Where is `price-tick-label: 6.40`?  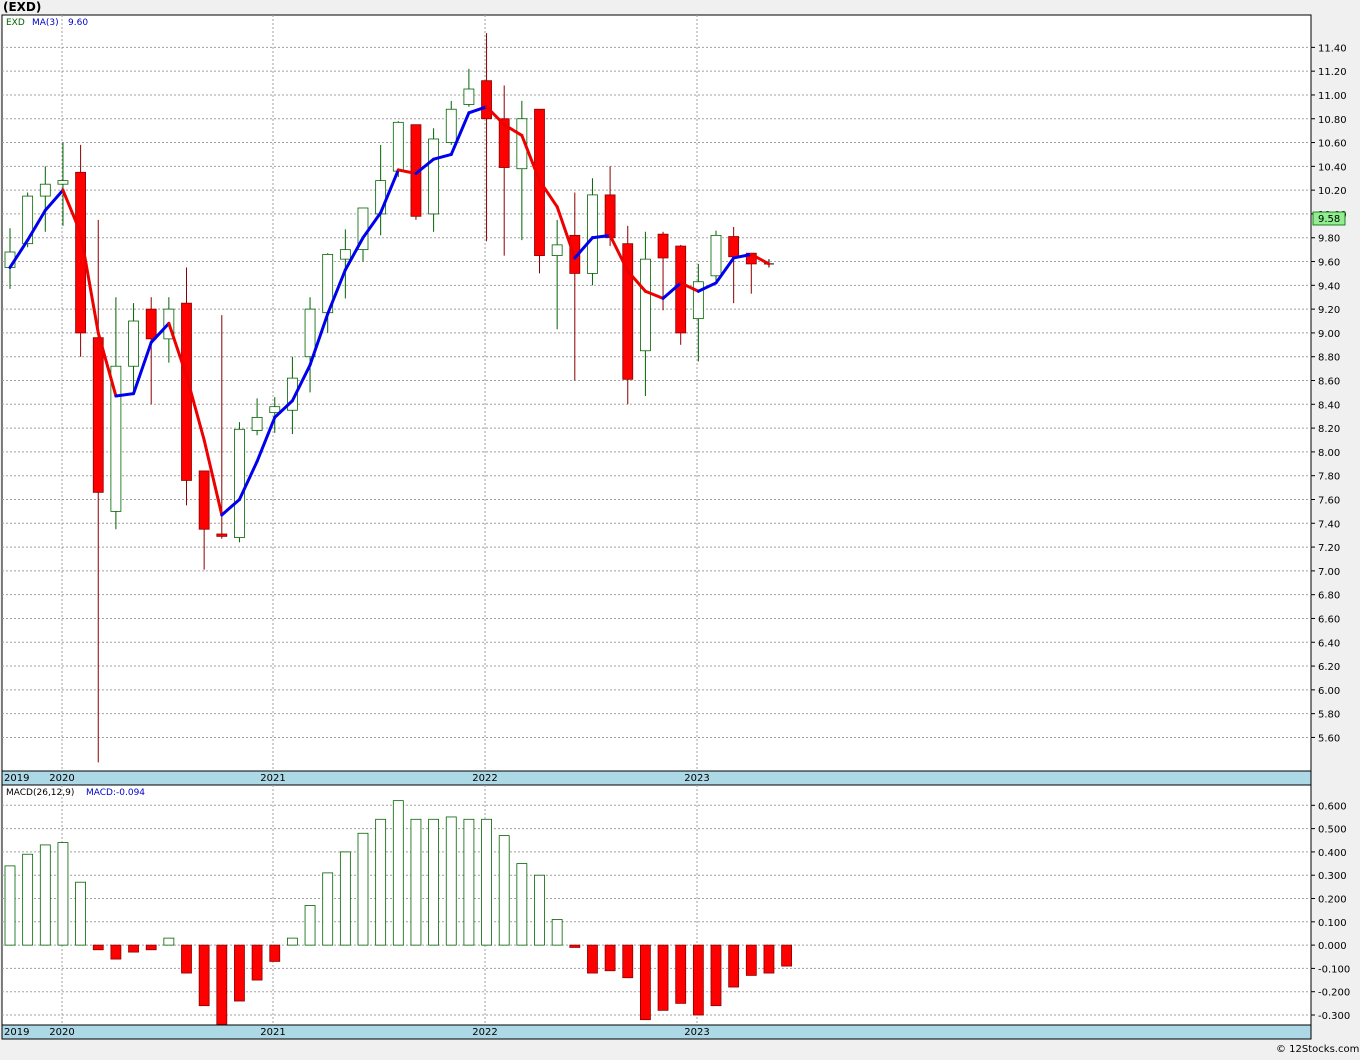 price-tick-label: 6.40 is located at coordinates (1329, 643).